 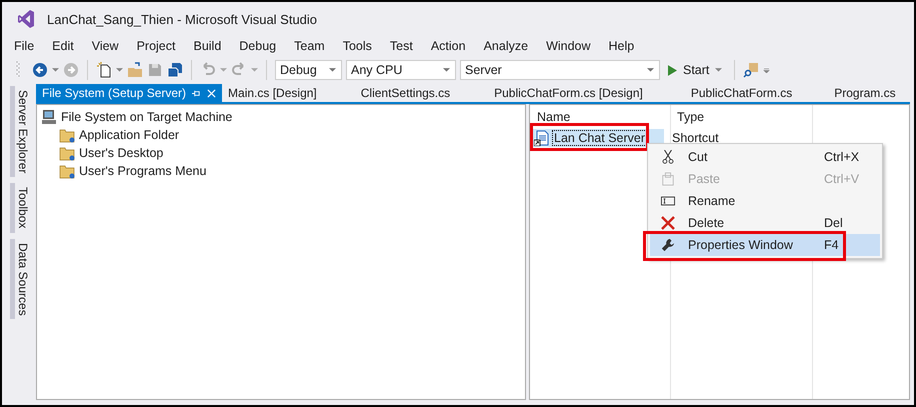 What do you see at coordinates (668, 179) in the screenshot?
I see `clipboard-icon` at bounding box center [668, 179].